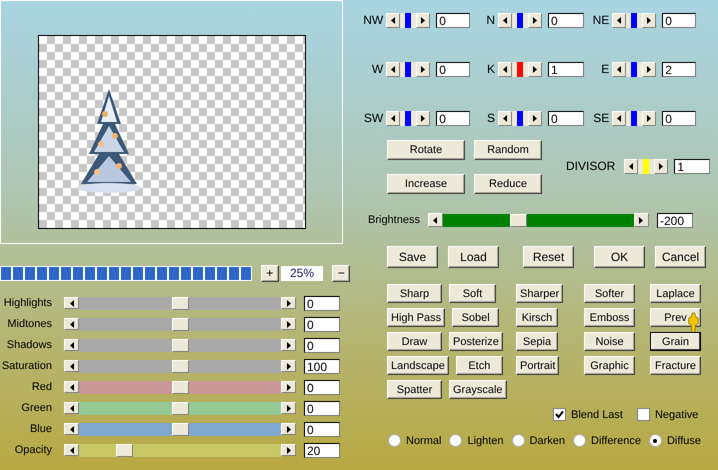  I want to click on preset-button: Sepia, so click(537, 341).